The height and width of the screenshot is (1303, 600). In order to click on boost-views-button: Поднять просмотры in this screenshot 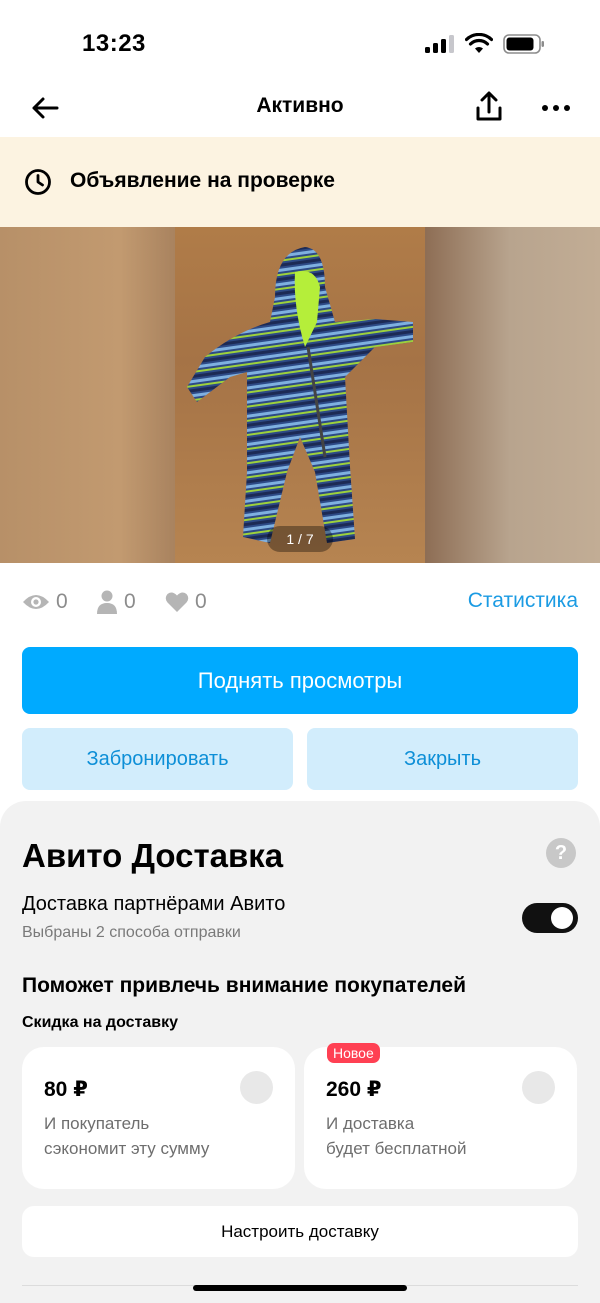, I will do `click(300, 680)`.